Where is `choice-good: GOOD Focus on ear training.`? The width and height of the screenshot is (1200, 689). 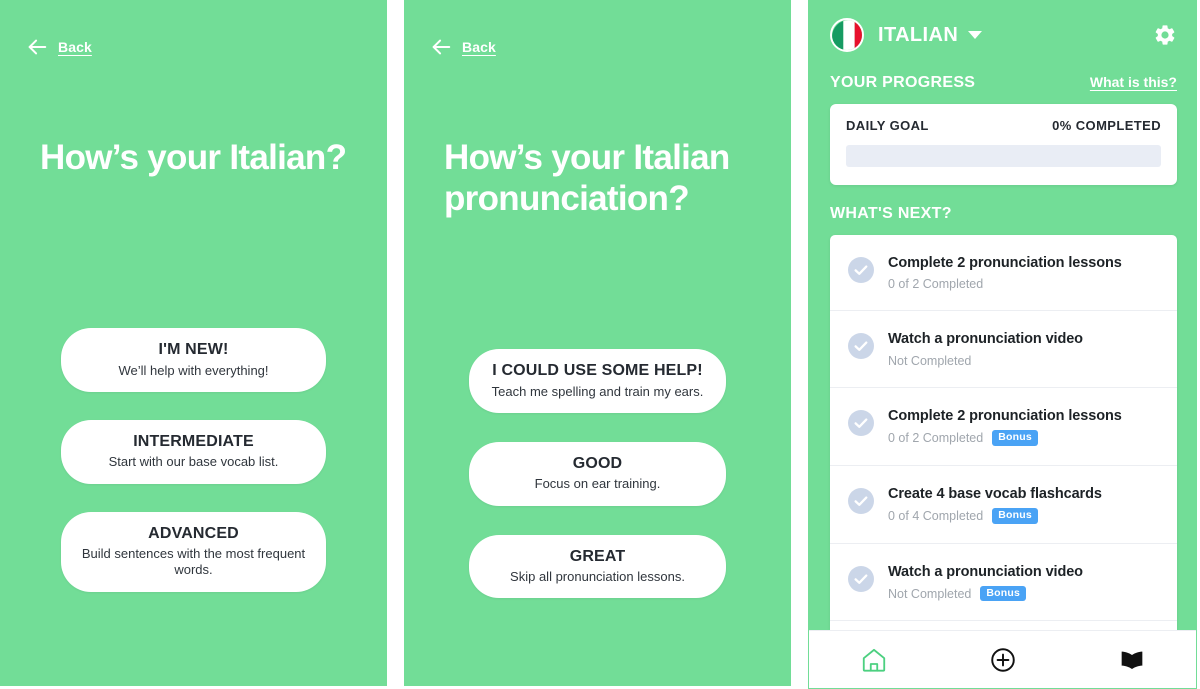
choice-good: GOOD Focus on ear training. is located at coordinates (597, 473).